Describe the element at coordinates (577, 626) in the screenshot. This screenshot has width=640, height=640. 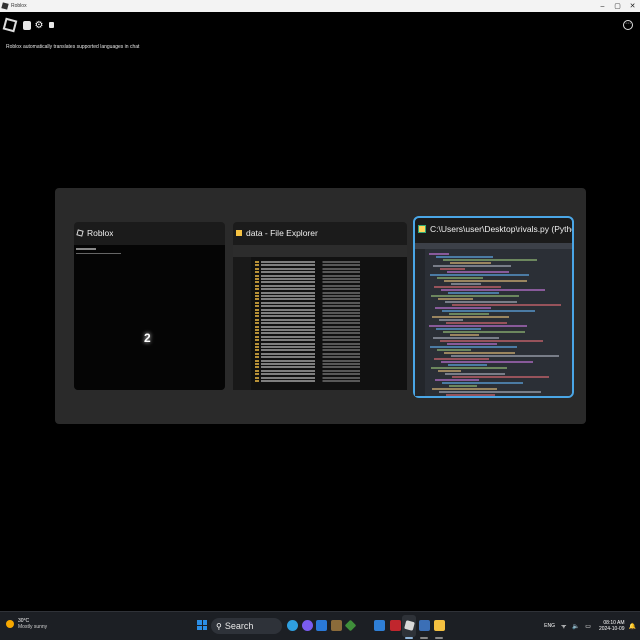
I see `wifi-volume-battery-icons: ᯤ 🔈 ▭` at that location.